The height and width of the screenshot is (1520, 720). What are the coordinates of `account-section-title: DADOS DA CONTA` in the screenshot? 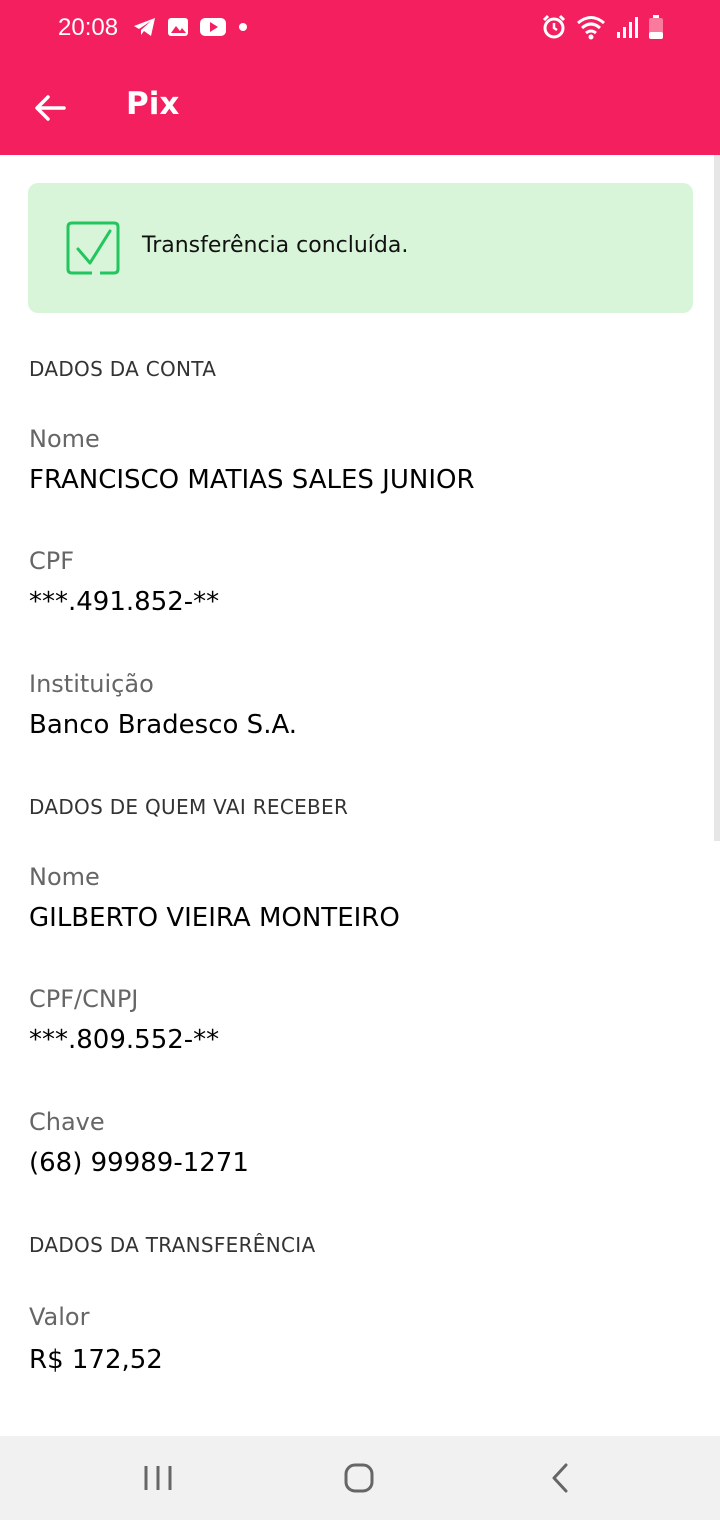 It's located at (123, 369).